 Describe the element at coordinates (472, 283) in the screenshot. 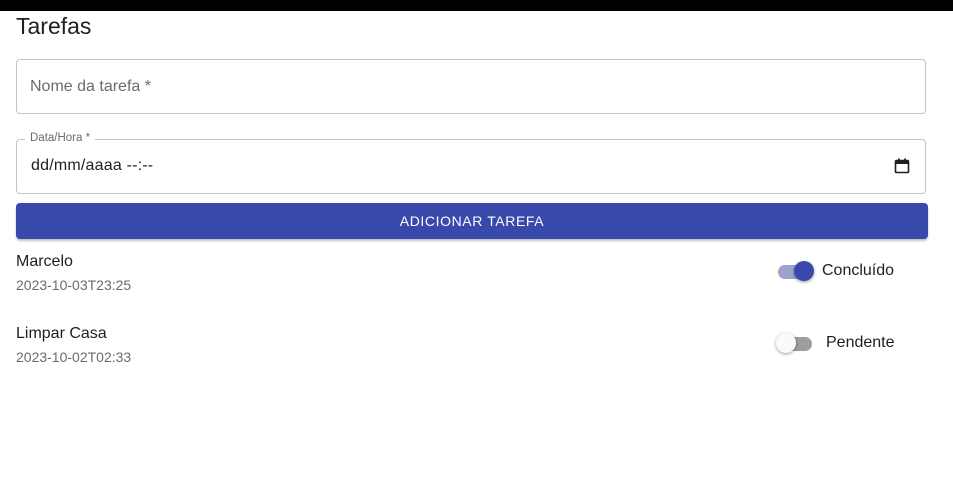

I see `task-item: Marcelo 2023-10-03T23:25 Concluído` at that location.